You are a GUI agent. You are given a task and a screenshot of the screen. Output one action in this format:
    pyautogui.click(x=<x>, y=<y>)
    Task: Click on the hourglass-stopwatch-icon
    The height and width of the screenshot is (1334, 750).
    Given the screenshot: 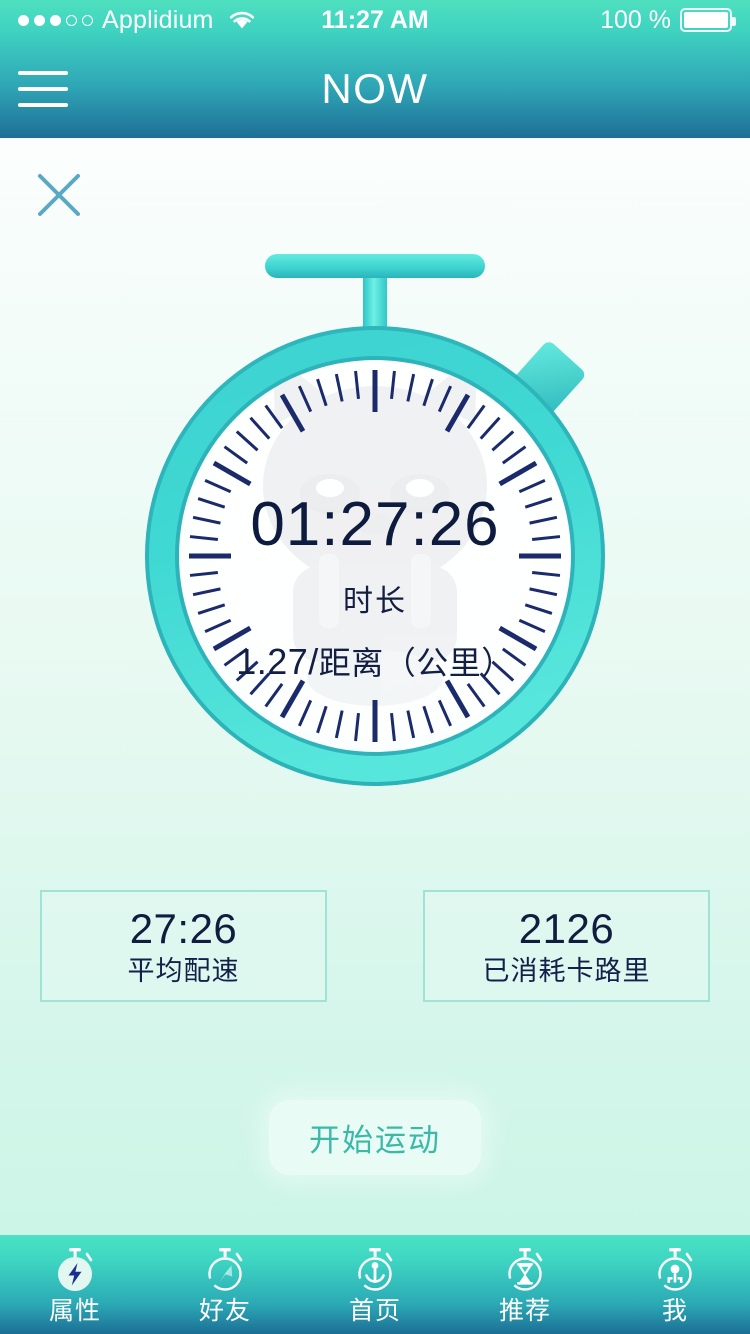 What is the action you would take?
    pyautogui.click(x=525, y=1270)
    